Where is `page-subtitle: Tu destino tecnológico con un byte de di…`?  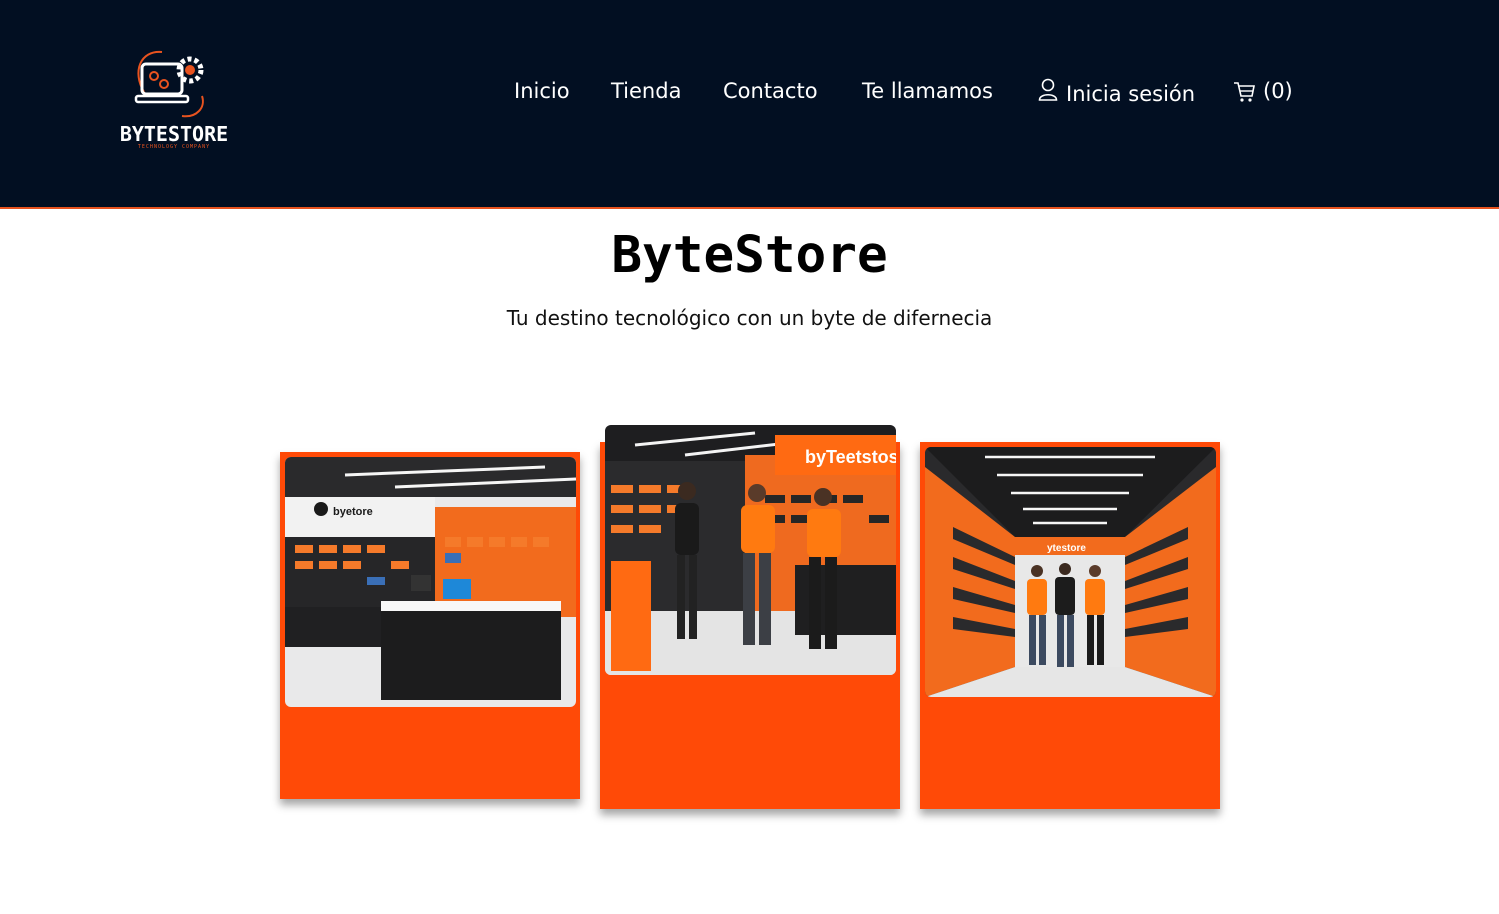
page-subtitle: Tu destino tecnológico con un byte de di… is located at coordinates (749, 318).